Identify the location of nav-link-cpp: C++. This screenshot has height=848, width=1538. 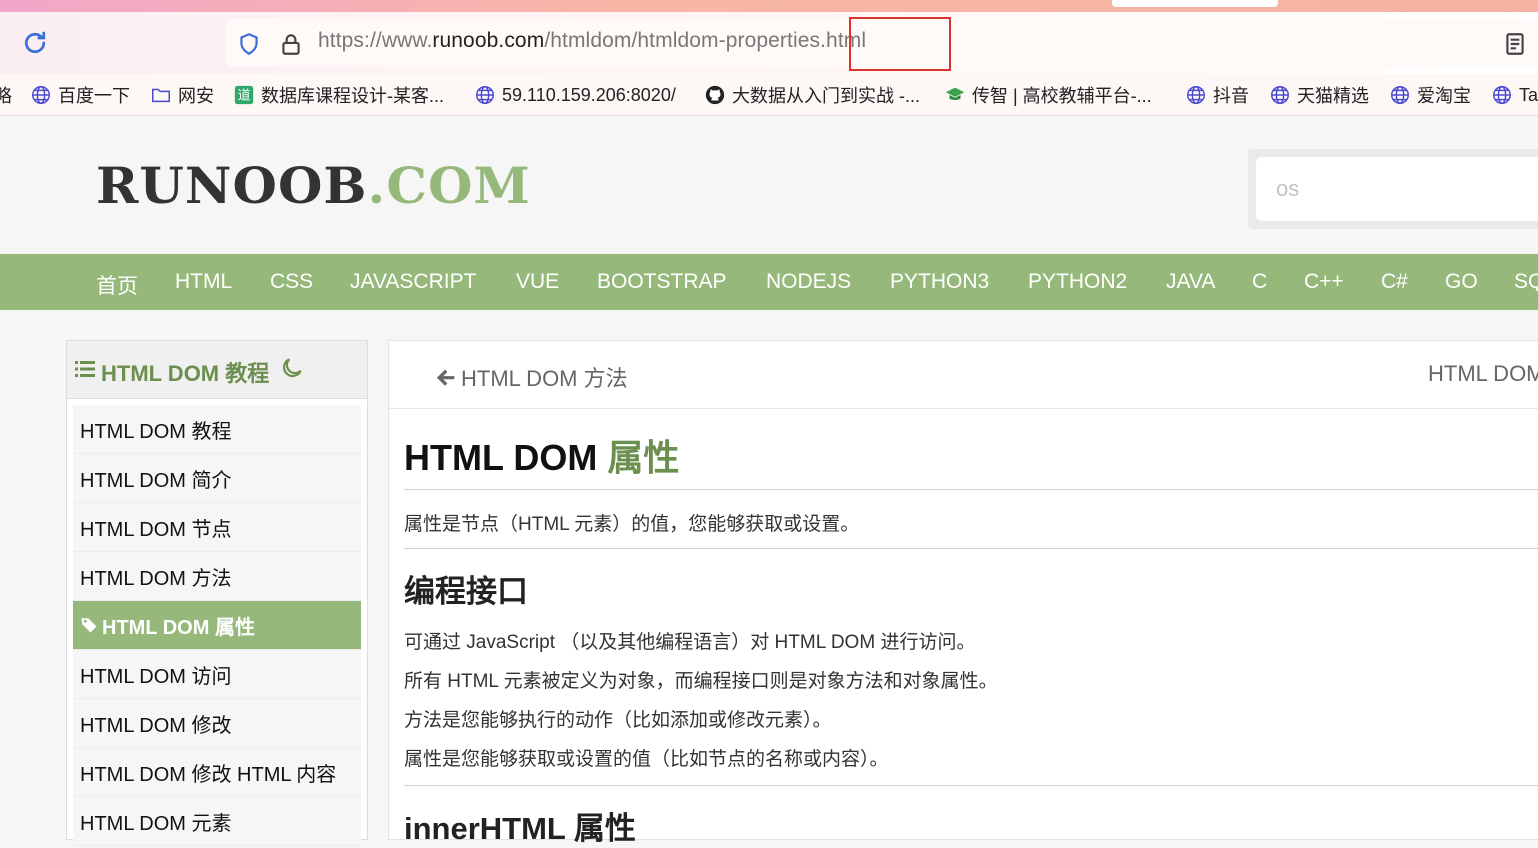
(1324, 282).